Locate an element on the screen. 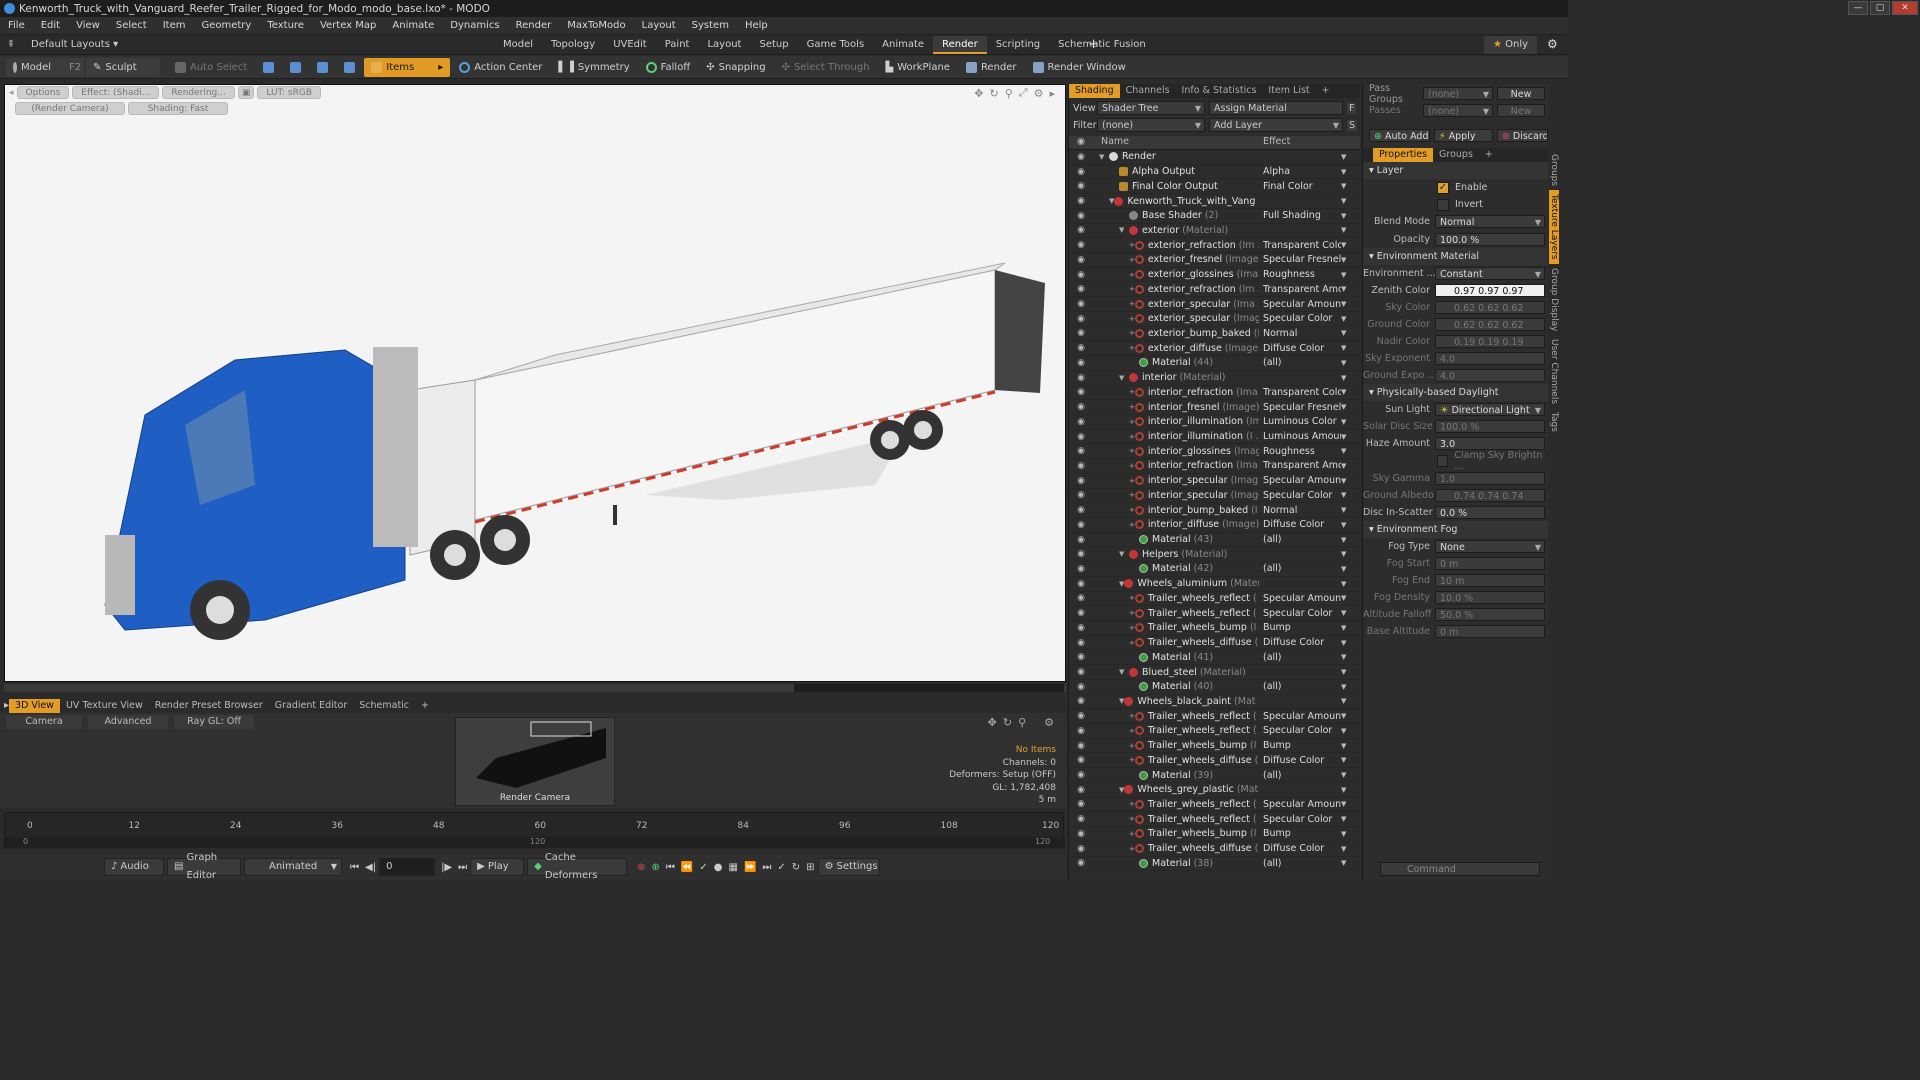 This screenshot has height=1080, width=1920. altitude-falloff-field: 50.0 % is located at coordinates (1490, 615).